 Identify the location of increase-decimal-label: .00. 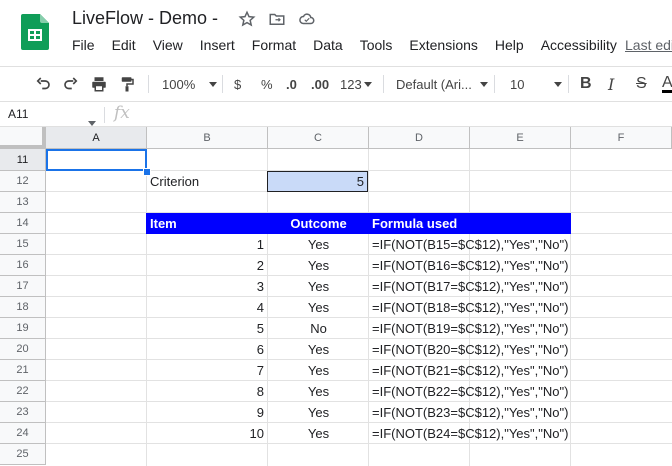
(320, 84).